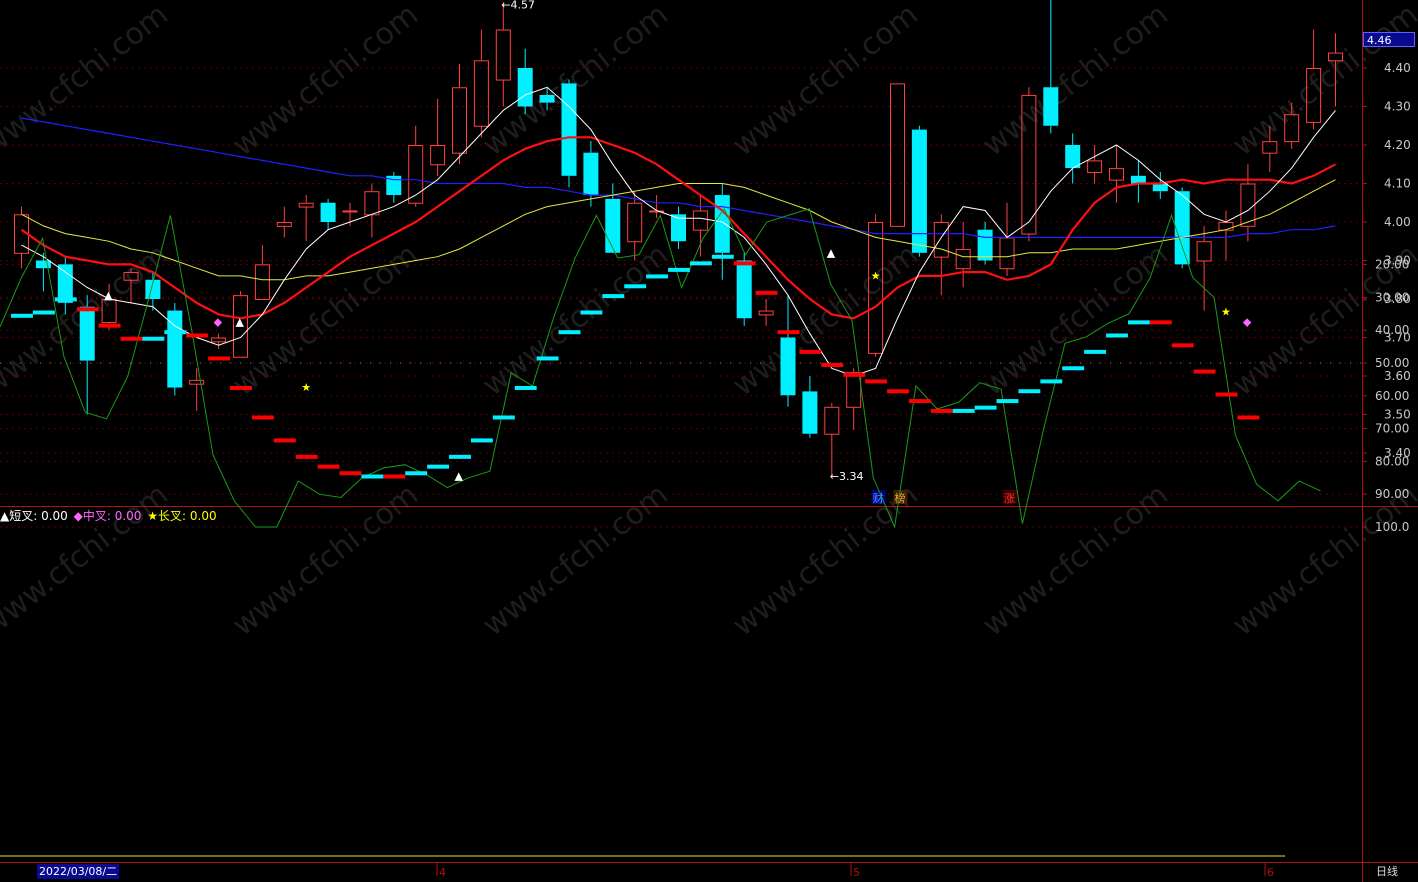 This screenshot has width=1418, height=882. What do you see at coordinates (78, 871) in the screenshot?
I see `cursor-date-label: 2022/03/08/二` at bounding box center [78, 871].